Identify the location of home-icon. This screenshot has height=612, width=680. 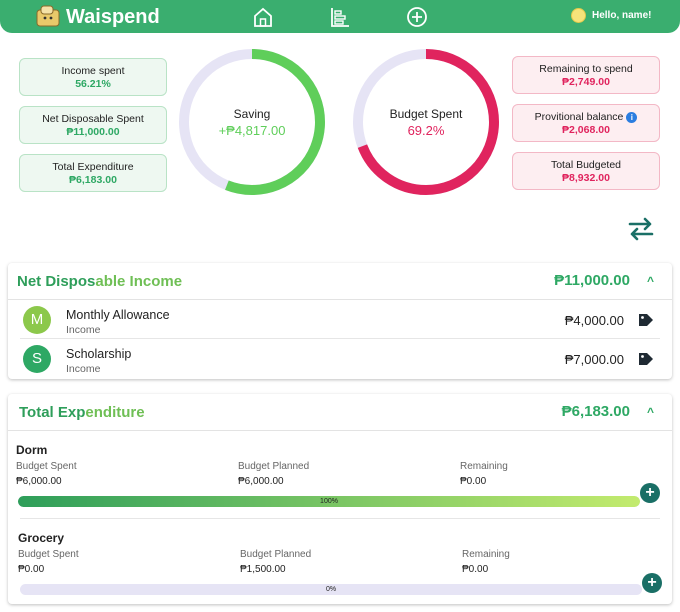
(263, 17).